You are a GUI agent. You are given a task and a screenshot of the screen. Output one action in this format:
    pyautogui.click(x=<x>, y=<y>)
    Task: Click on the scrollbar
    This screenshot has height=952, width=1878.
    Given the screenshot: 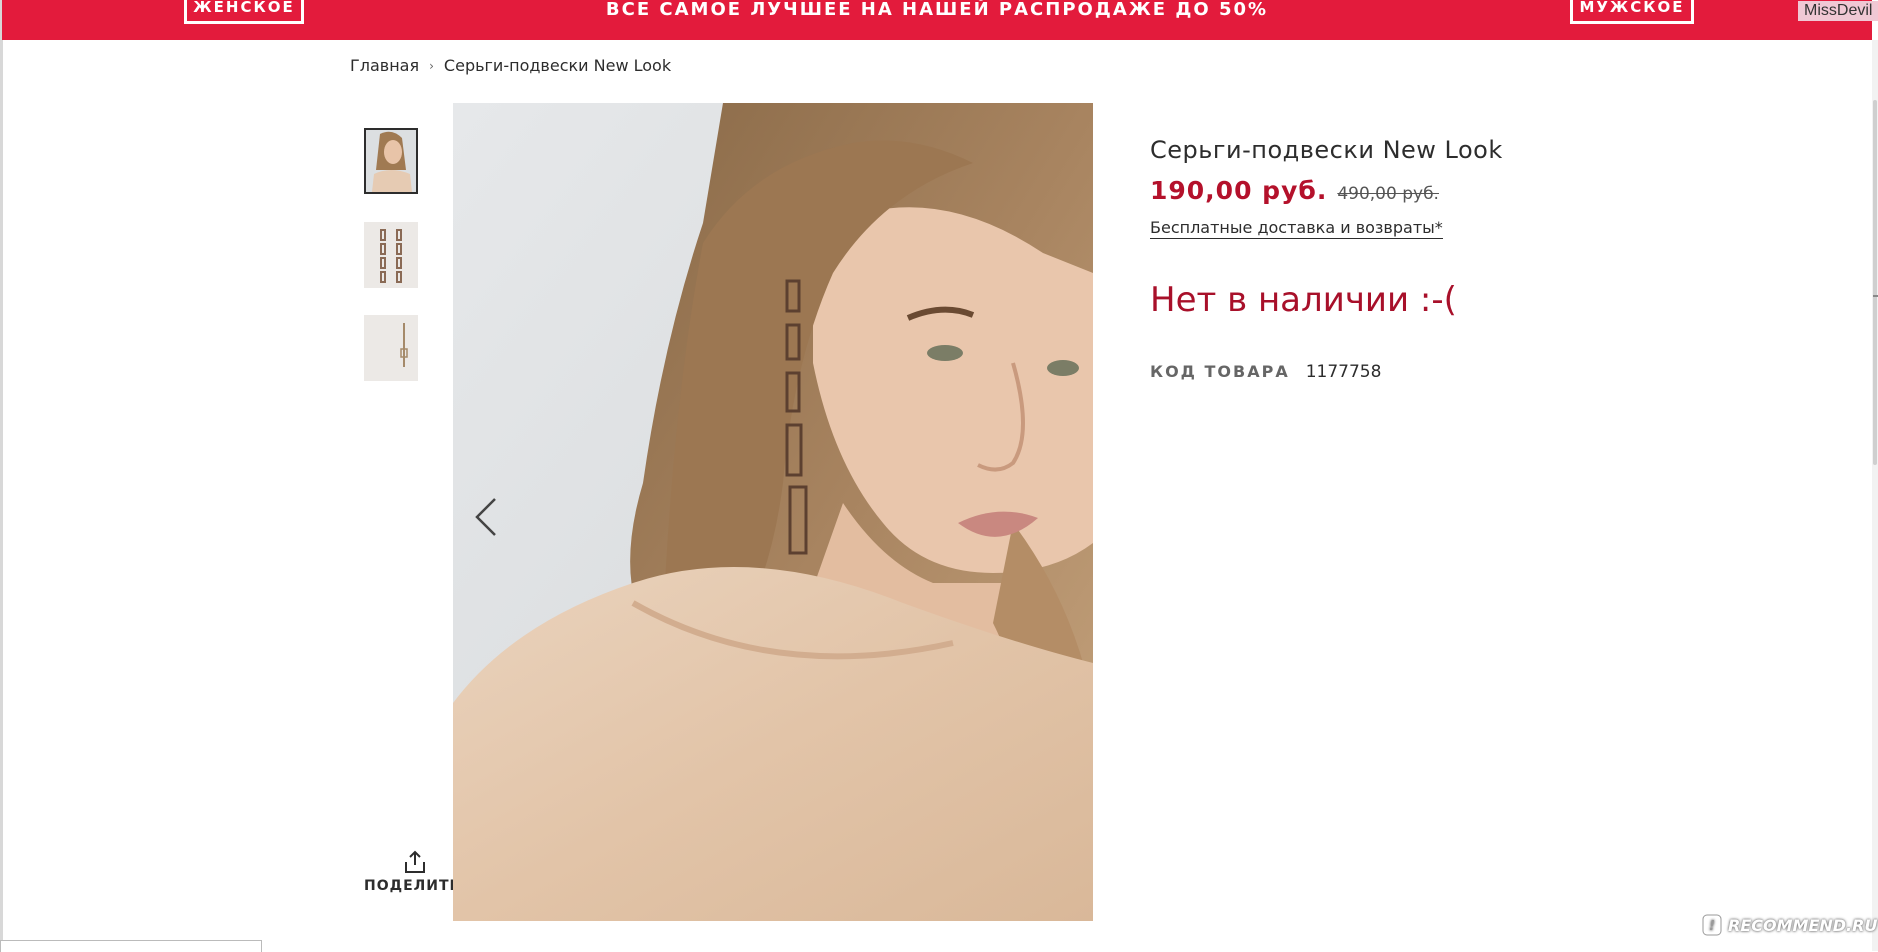 What is the action you would take?
    pyautogui.click(x=1875, y=495)
    